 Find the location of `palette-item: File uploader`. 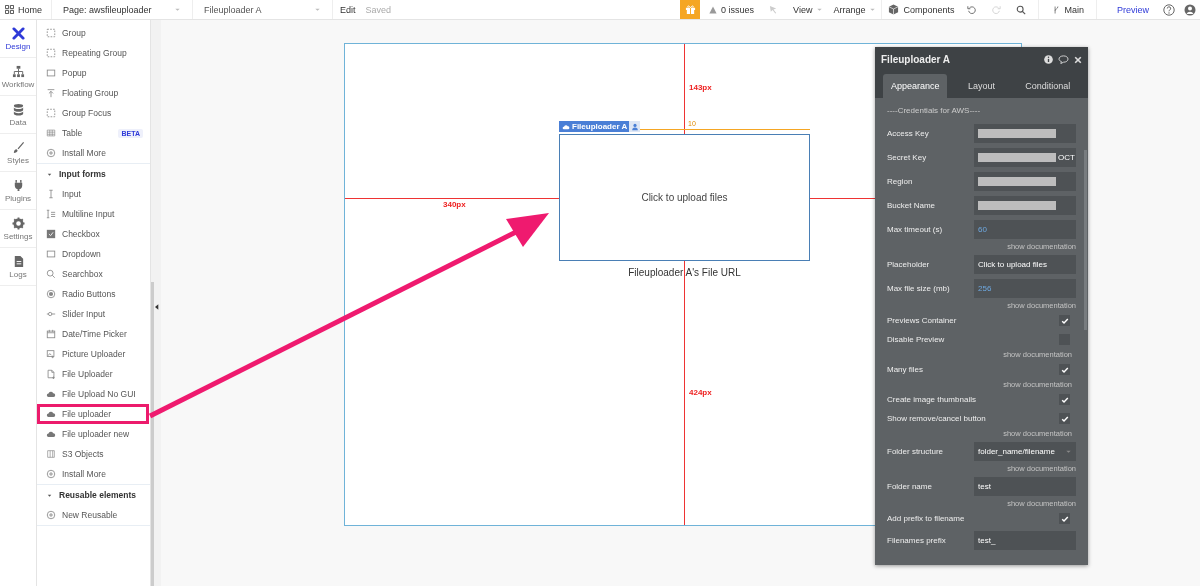

palette-item: File uploader is located at coordinates (93, 414).